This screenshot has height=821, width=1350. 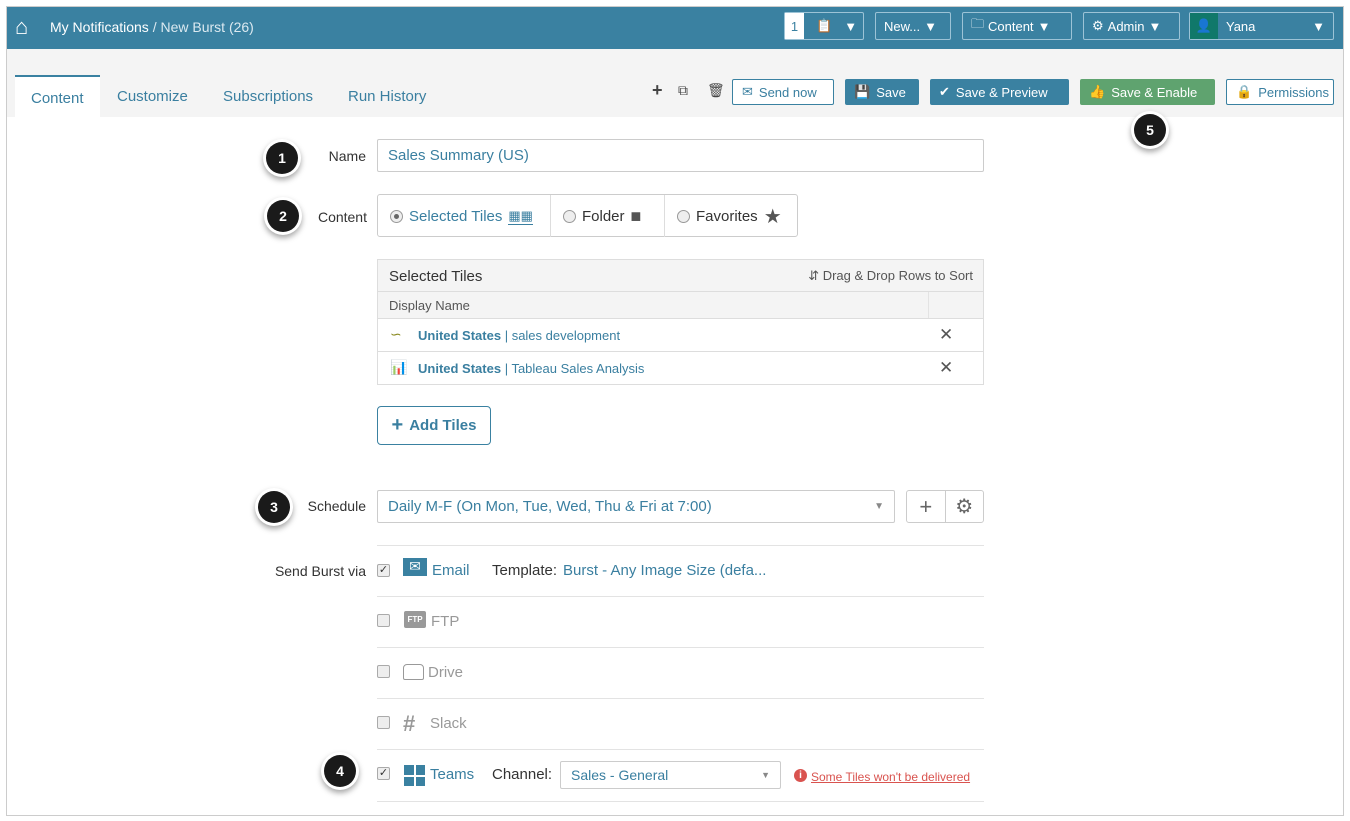 What do you see at coordinates (1204, 26) in the screenshot?
I see `avatar: 👤` at bounding box center [1204, 26].